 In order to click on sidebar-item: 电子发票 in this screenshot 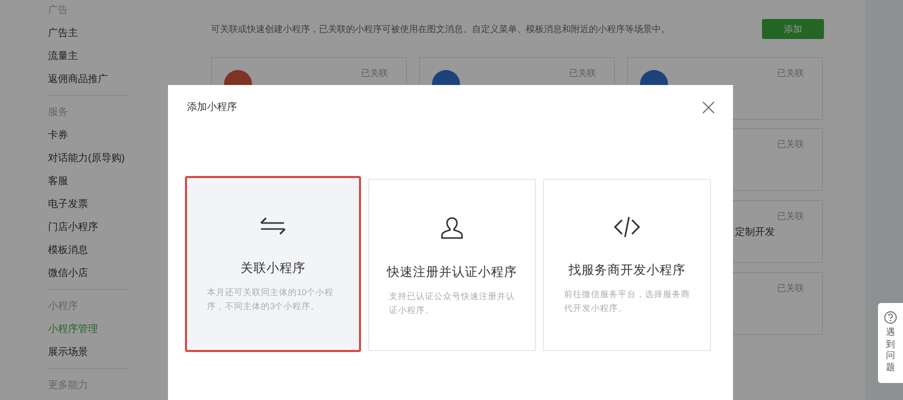, I will do `click(88, 204)`.